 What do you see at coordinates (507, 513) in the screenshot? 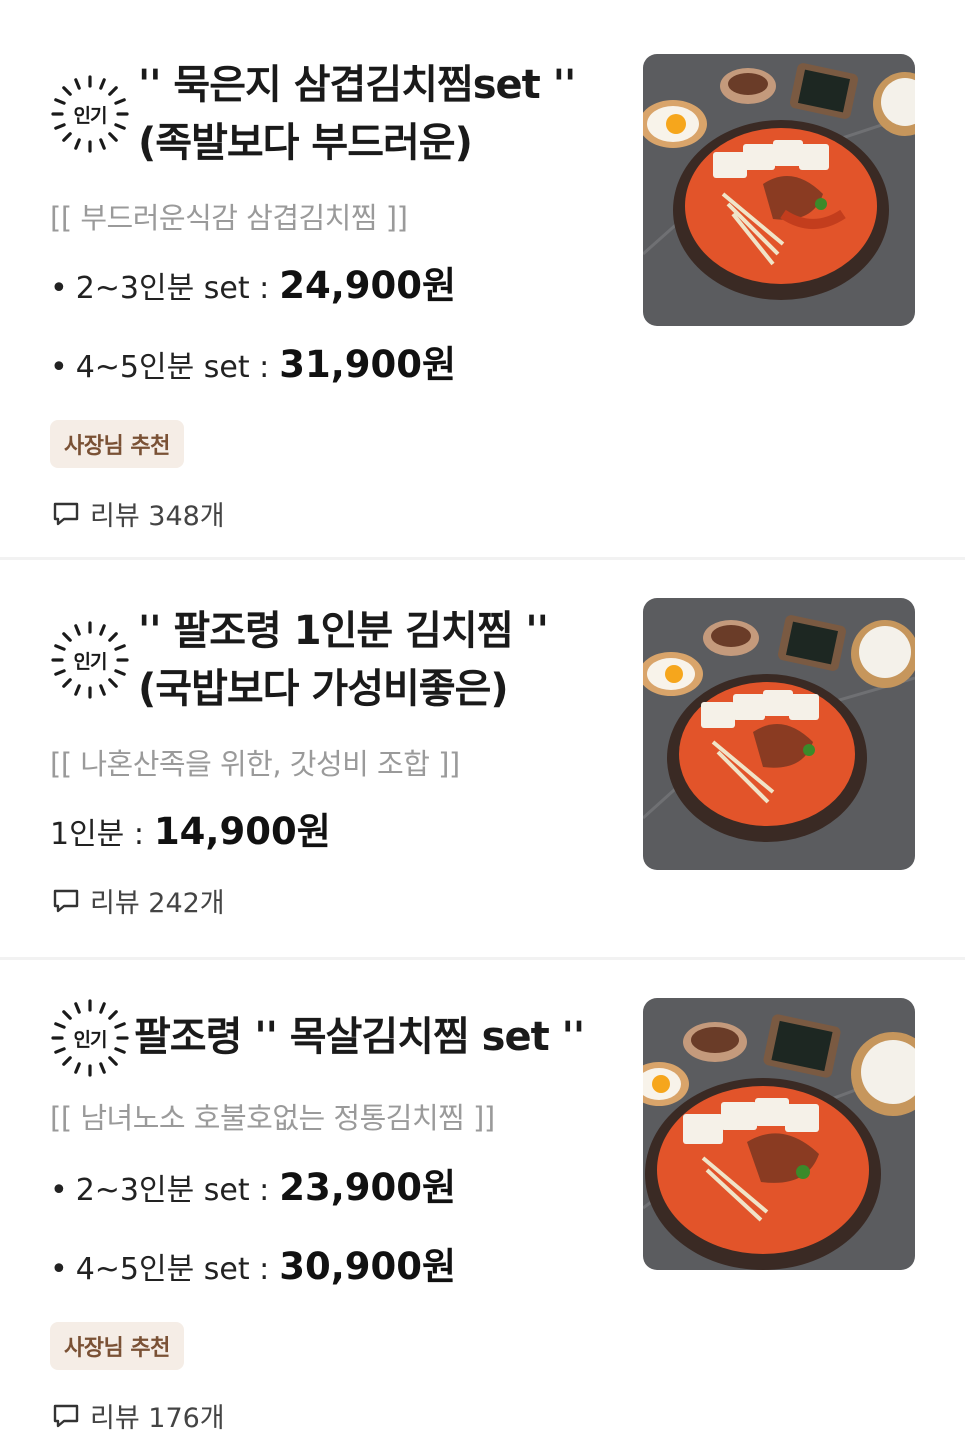
I see `review-count: 리뷰 348개` at bounding box center [507, 513].